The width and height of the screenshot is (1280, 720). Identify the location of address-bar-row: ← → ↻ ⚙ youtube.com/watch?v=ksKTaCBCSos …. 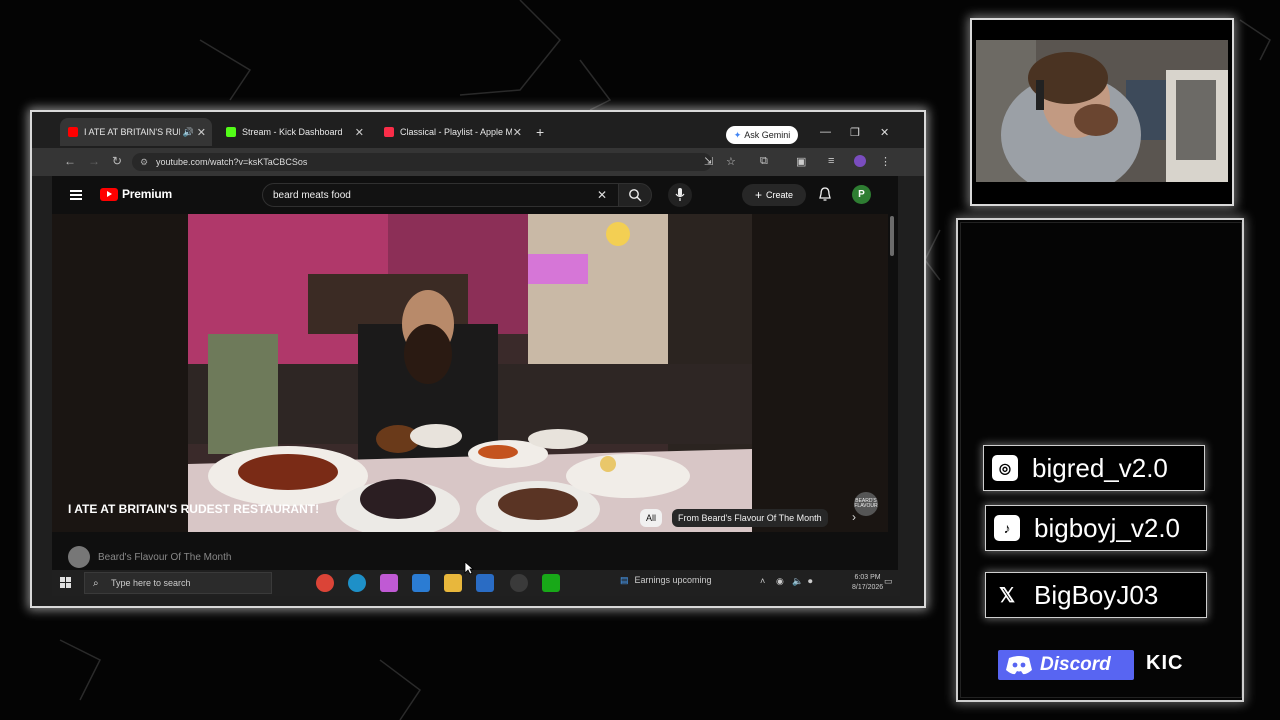
(478, 162).